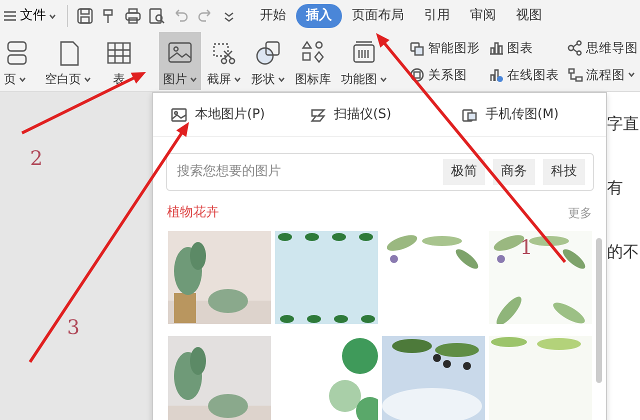  I want to click on ribbon-button: 页, so click(16, 61).